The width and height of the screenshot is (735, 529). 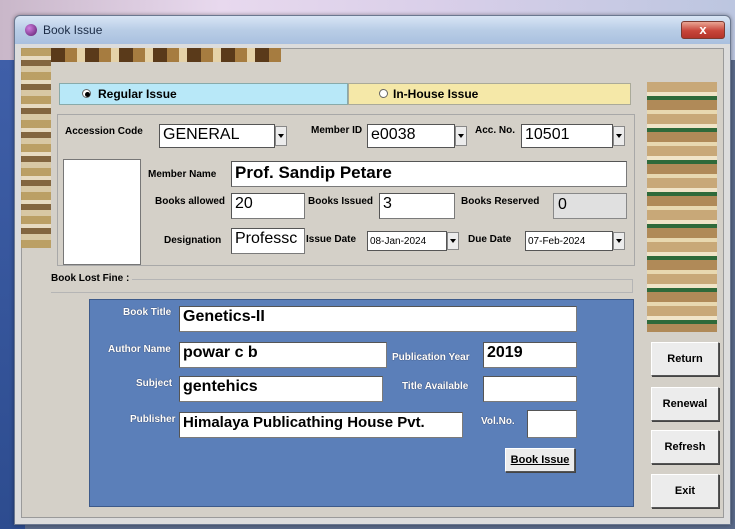 I want to click on return-button: Return, so click(x=685, y=359).